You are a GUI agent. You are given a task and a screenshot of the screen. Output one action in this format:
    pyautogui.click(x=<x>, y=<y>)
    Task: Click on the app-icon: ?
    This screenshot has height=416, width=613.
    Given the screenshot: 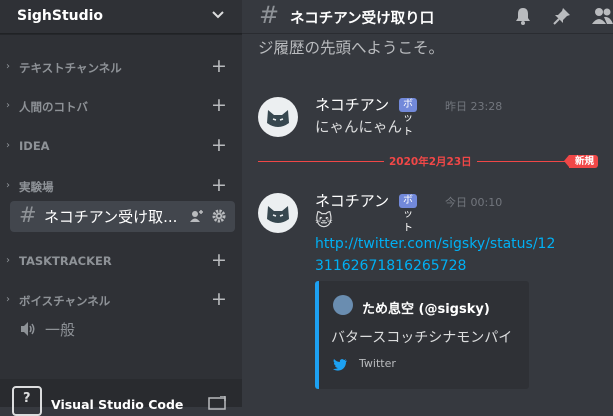 What is the action you would take?
    pyautogui.click(x=27, y=401)
    